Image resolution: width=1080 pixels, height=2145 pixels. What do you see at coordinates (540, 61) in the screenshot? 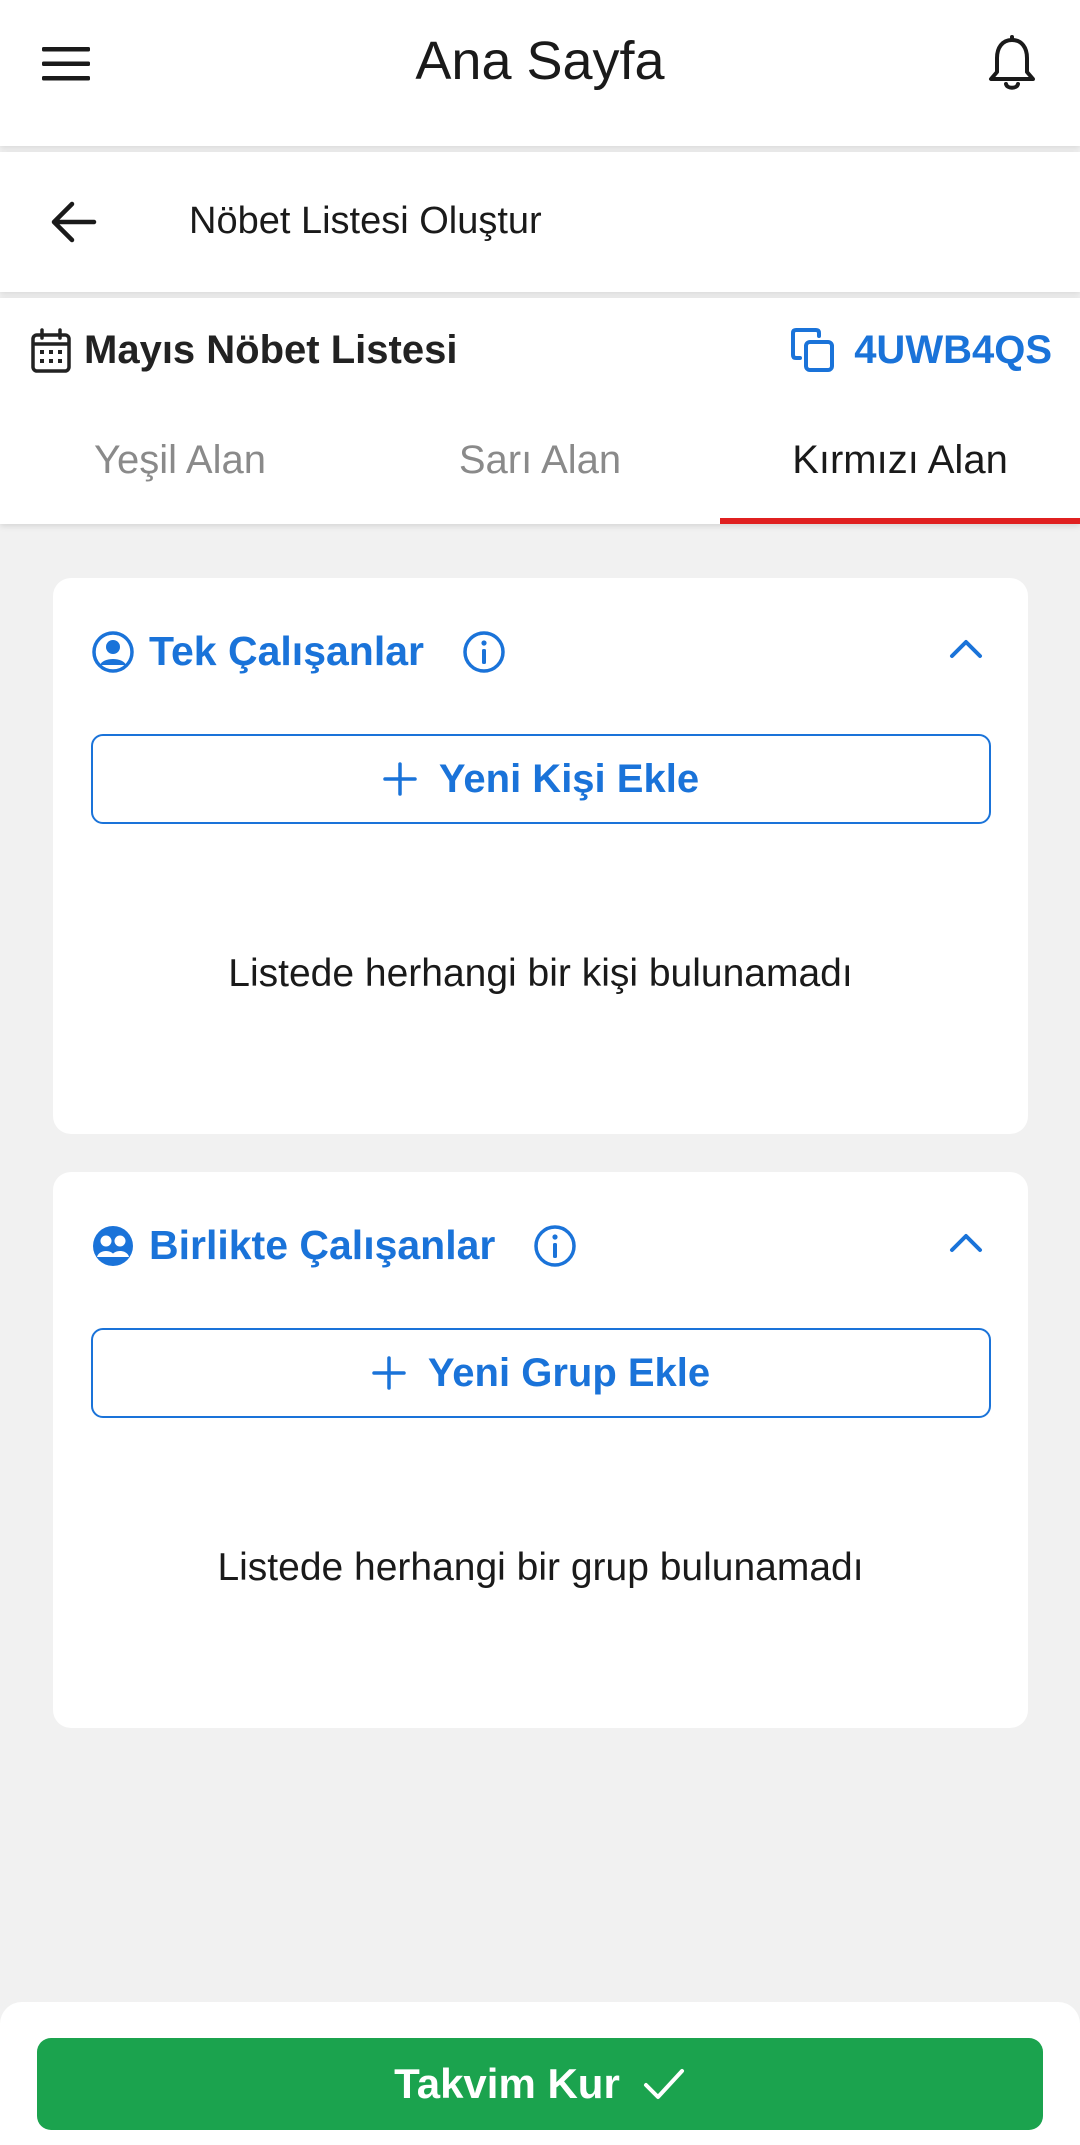
I see `page-title: Ana Sayfa` at bounding box center [540, 61].